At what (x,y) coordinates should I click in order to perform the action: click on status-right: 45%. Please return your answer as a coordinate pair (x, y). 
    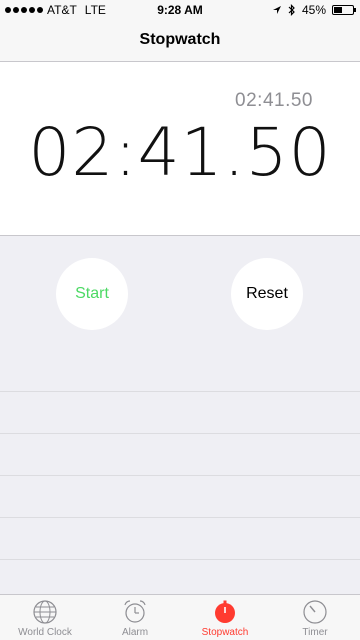
    Looking at the image, I should click on (314, 10).